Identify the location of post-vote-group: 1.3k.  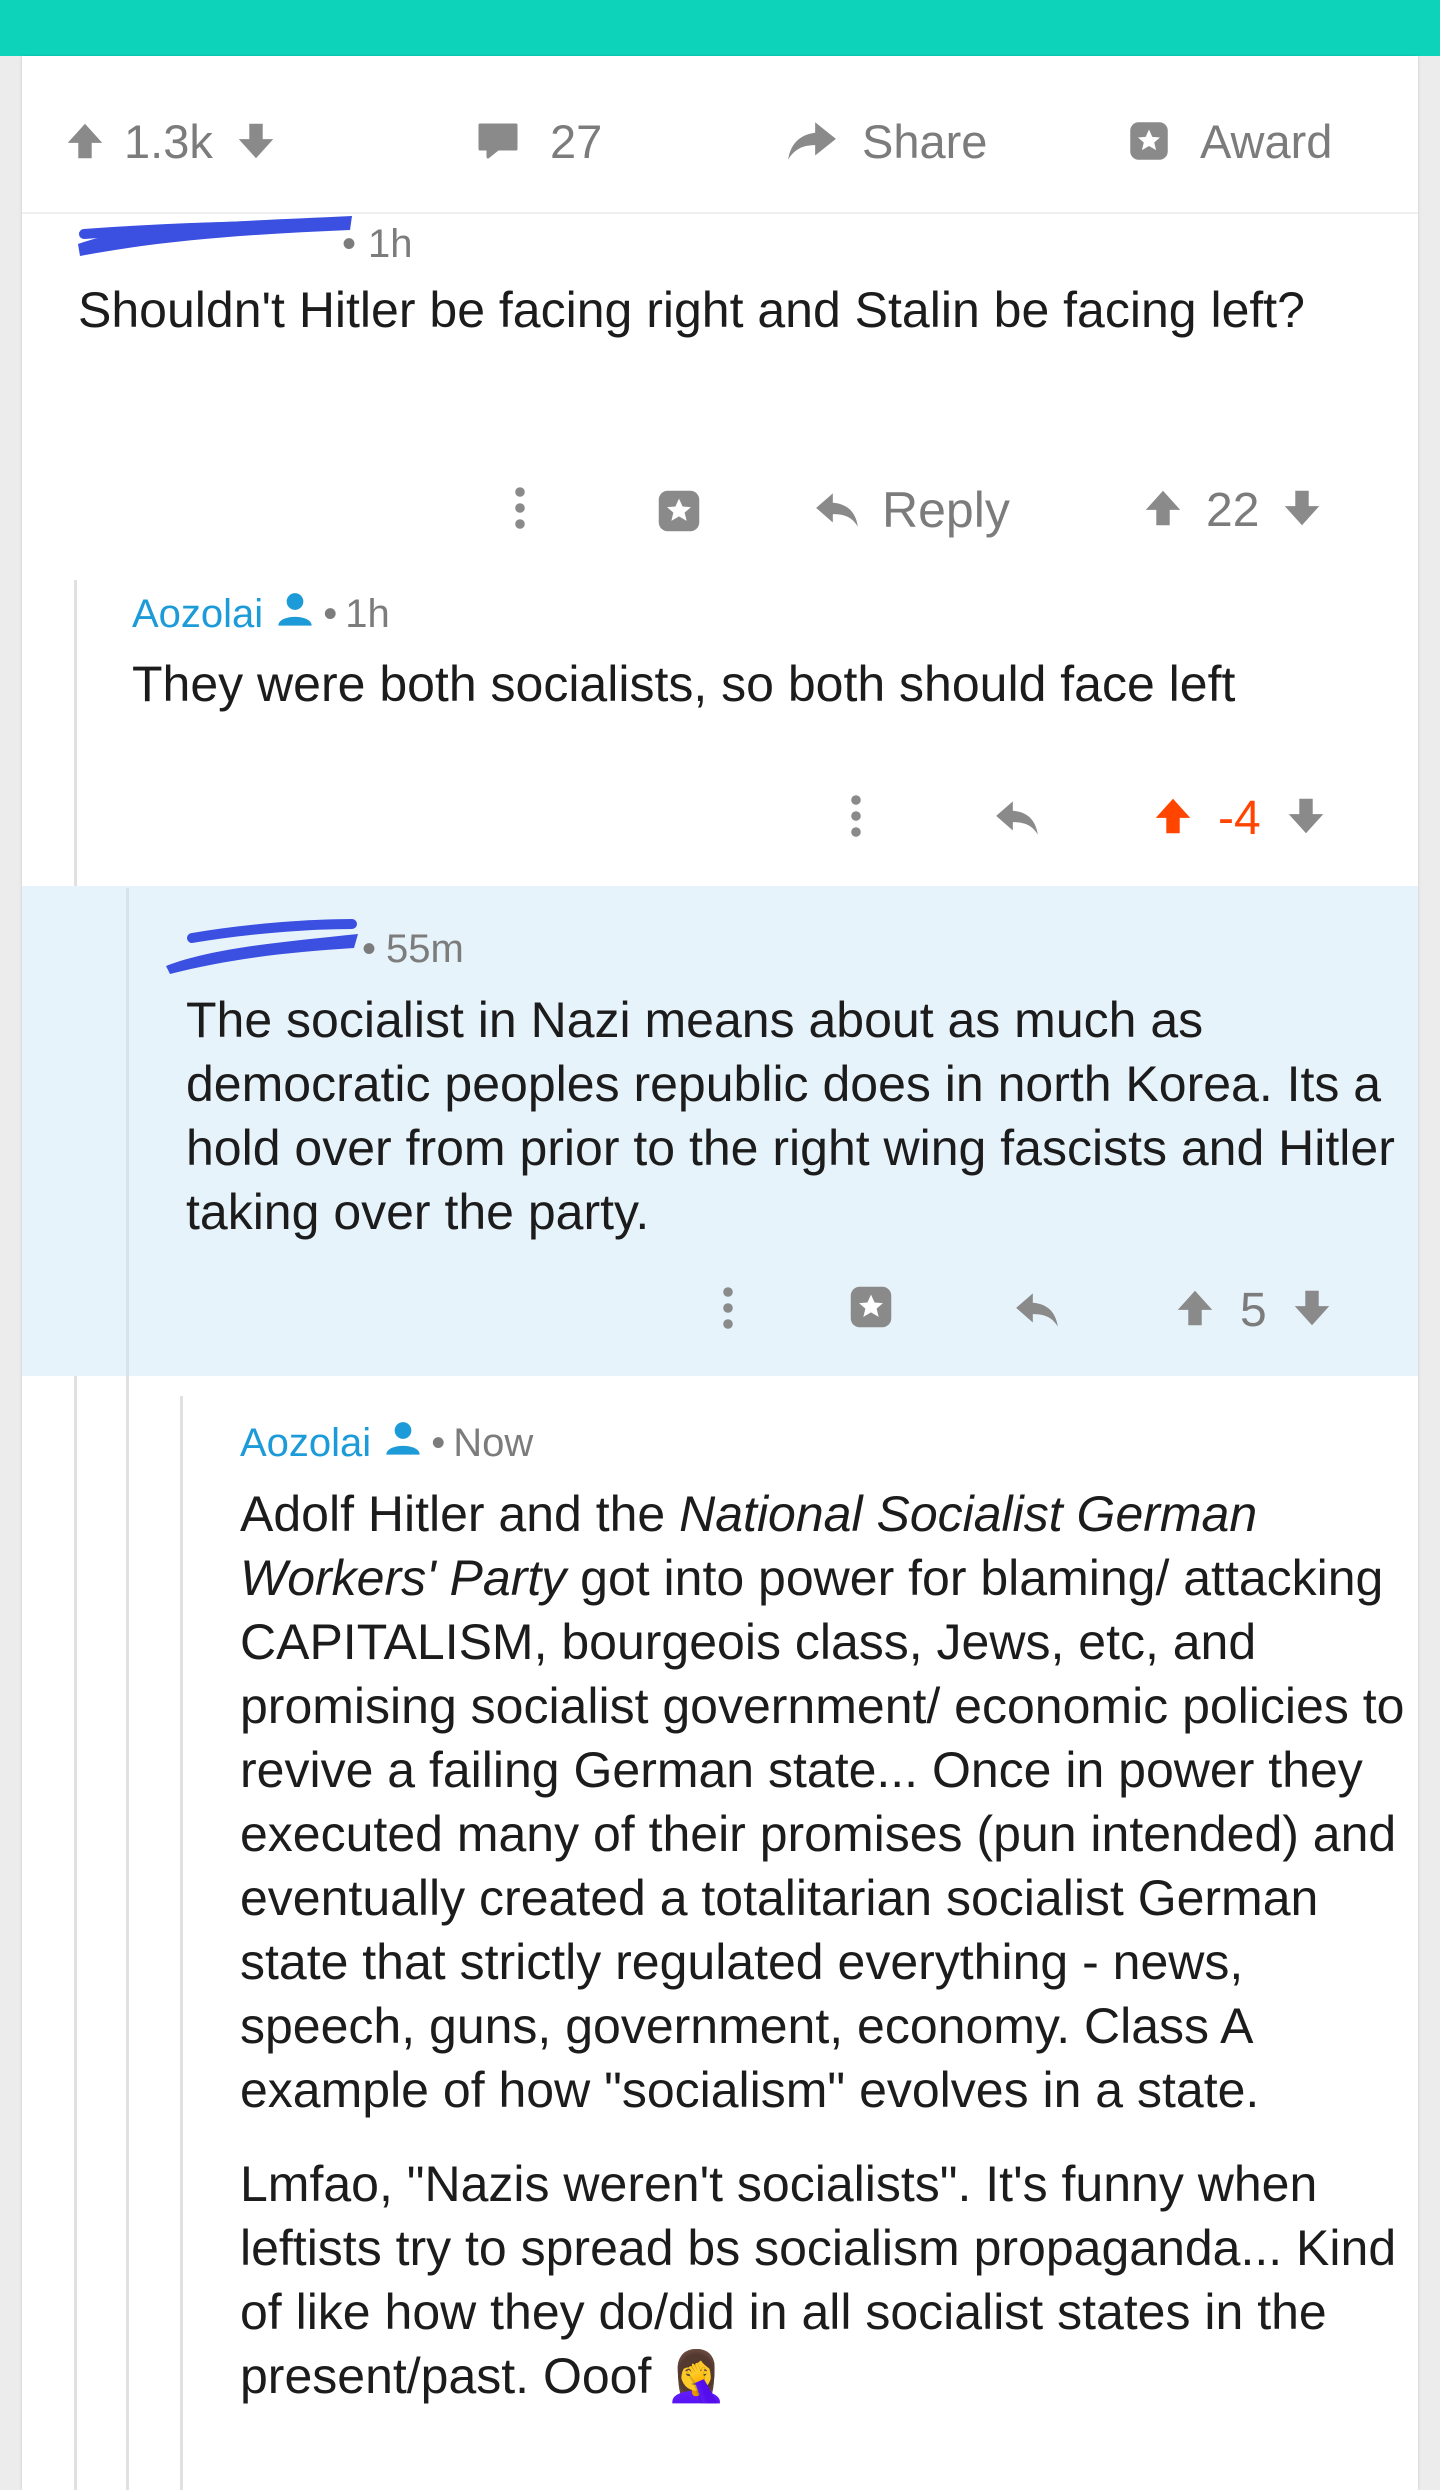
(170, 141).